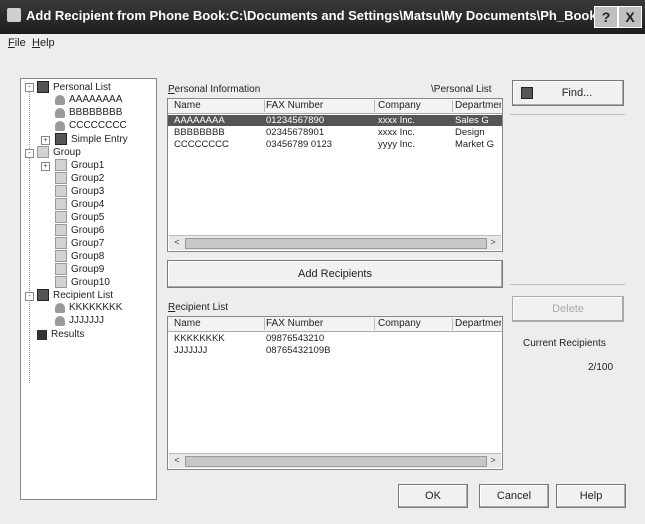  I want to click on current-recipients-count: 2/100, so click(601, 367).